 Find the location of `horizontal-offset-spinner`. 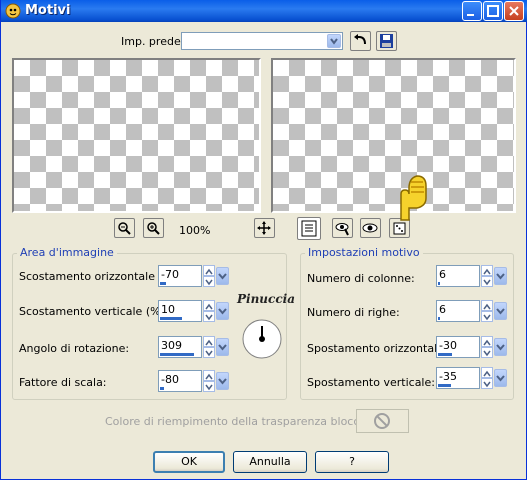

horizontal-offset-spinner is located at coordinates (216, 276).